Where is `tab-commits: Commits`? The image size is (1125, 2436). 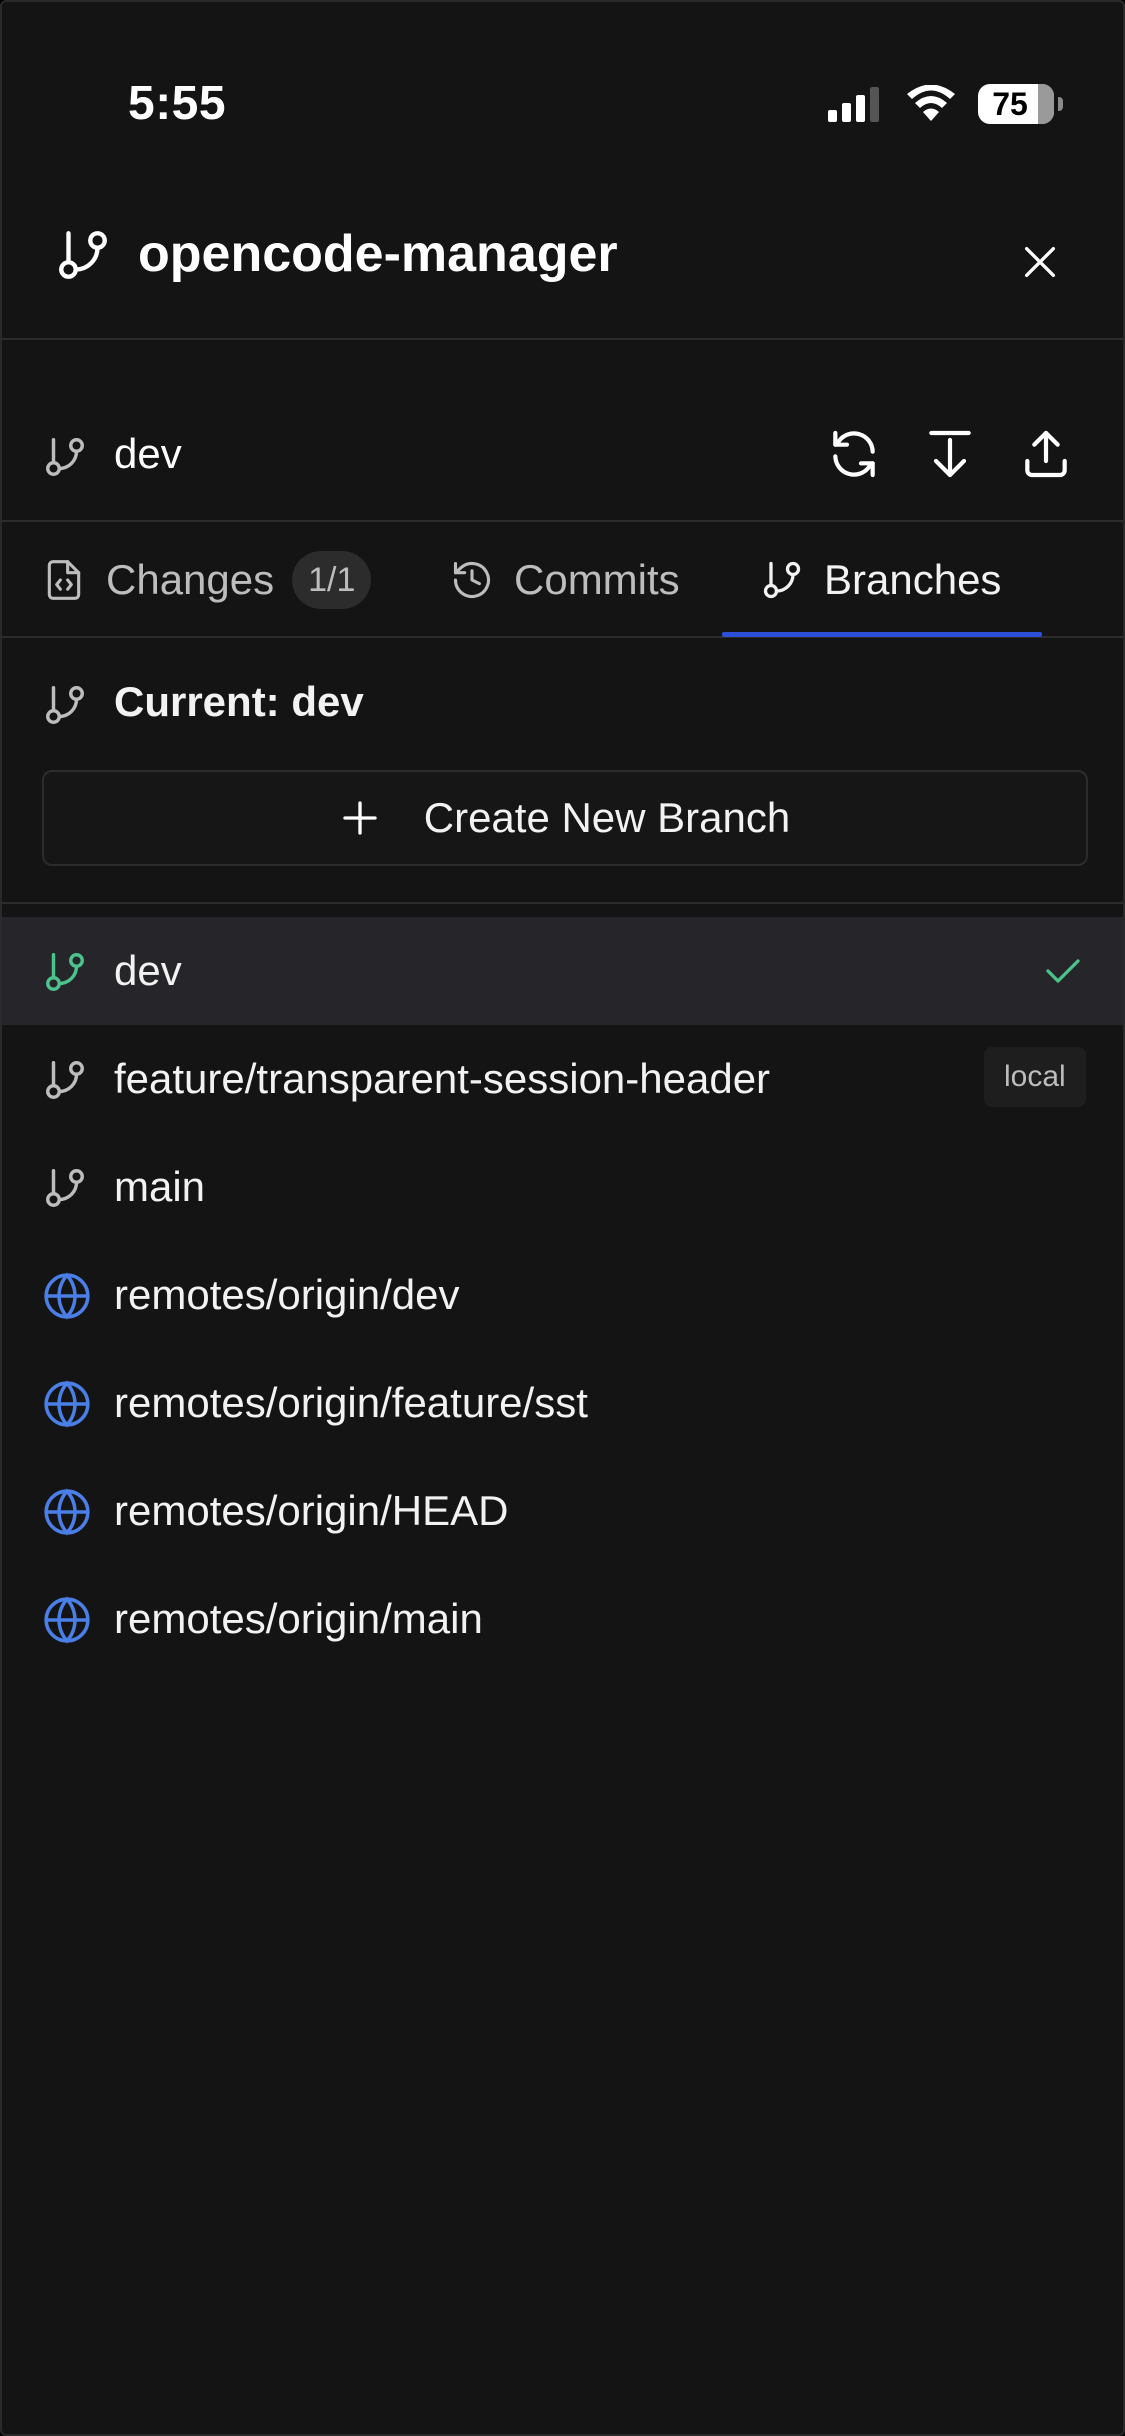
tab-commits: Commits is located at coordinates (565, 580).